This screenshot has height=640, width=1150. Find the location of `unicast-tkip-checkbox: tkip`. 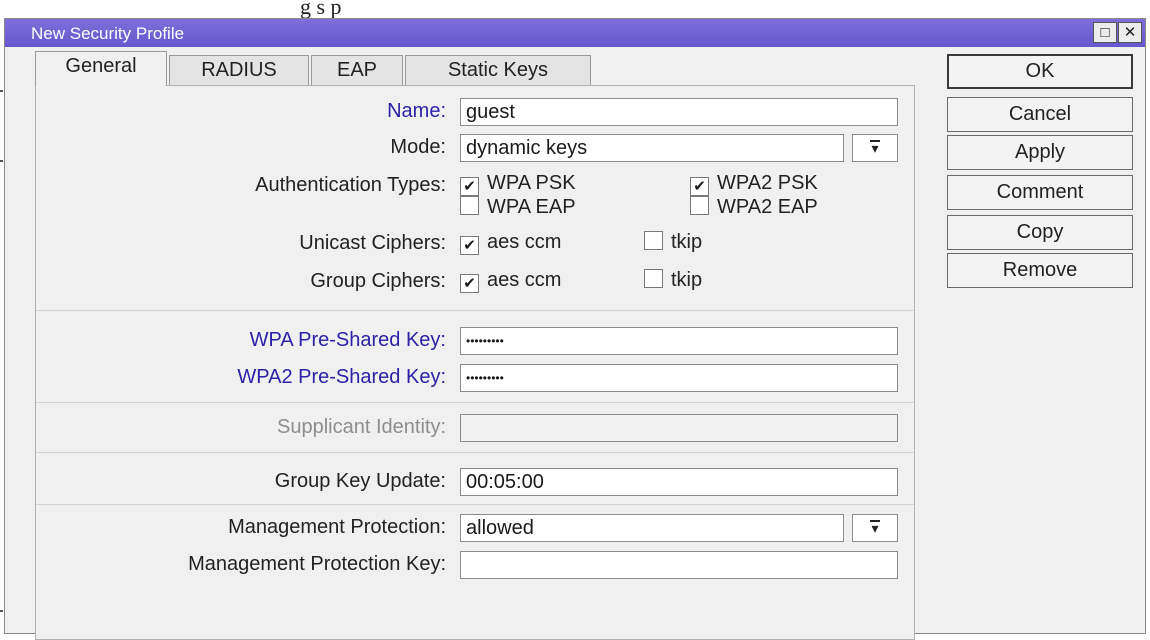

unicast-tkip-checkbox: tkip is located at coordinates (673, 243).